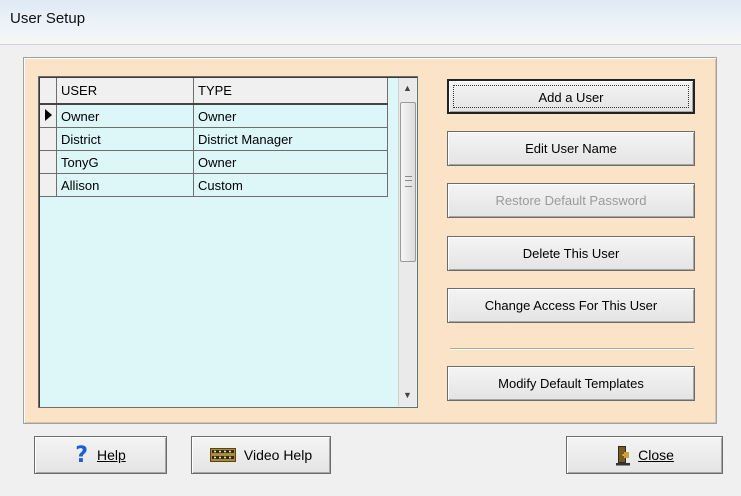 The width and height of the screenshot is (741, 496). I want to click on edit-user-name-button: Edit User Name, so click(571, 148).